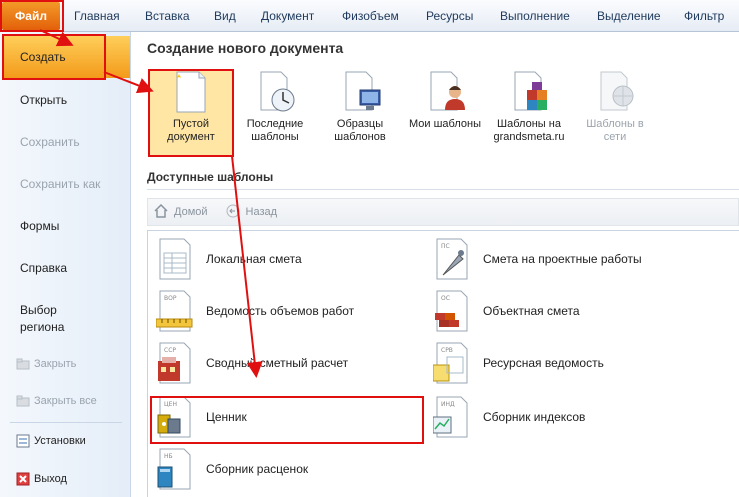  What do you see at coordinates (42, 319) in the screenshot?
I see `region-button: Выбор региона` at bounding box center [42, 319].